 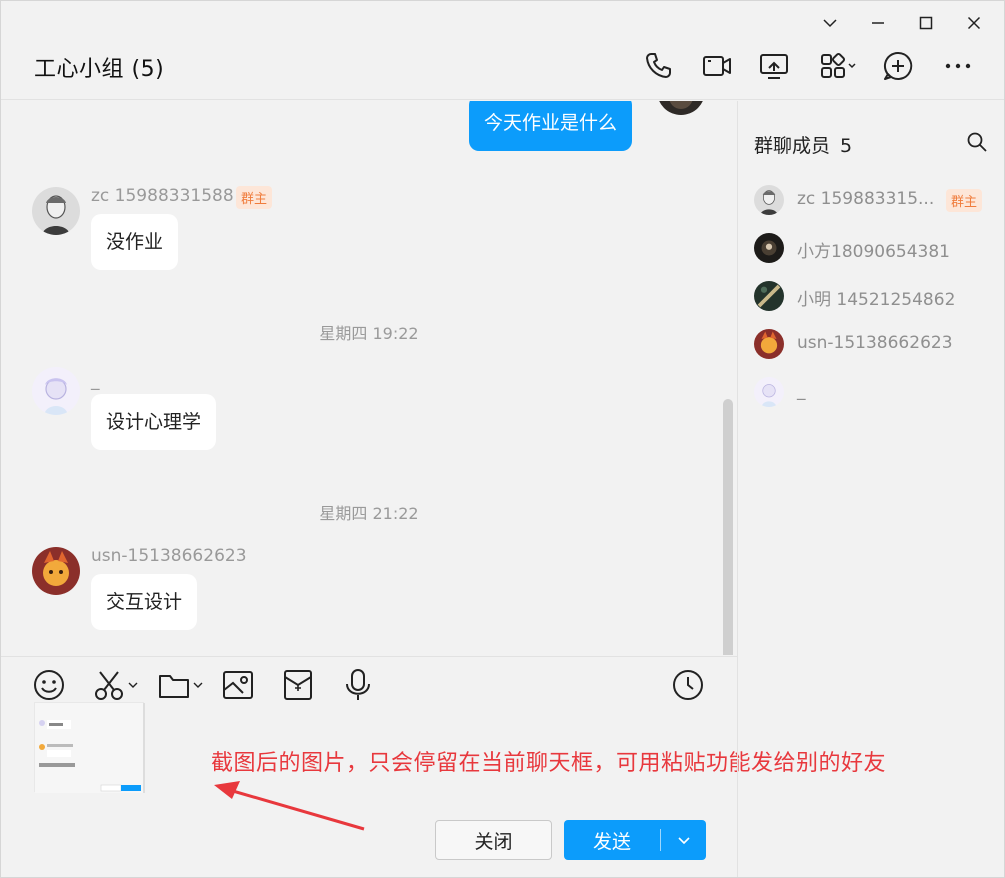 I want to click on send-options-button, so click(x=683, y=840).